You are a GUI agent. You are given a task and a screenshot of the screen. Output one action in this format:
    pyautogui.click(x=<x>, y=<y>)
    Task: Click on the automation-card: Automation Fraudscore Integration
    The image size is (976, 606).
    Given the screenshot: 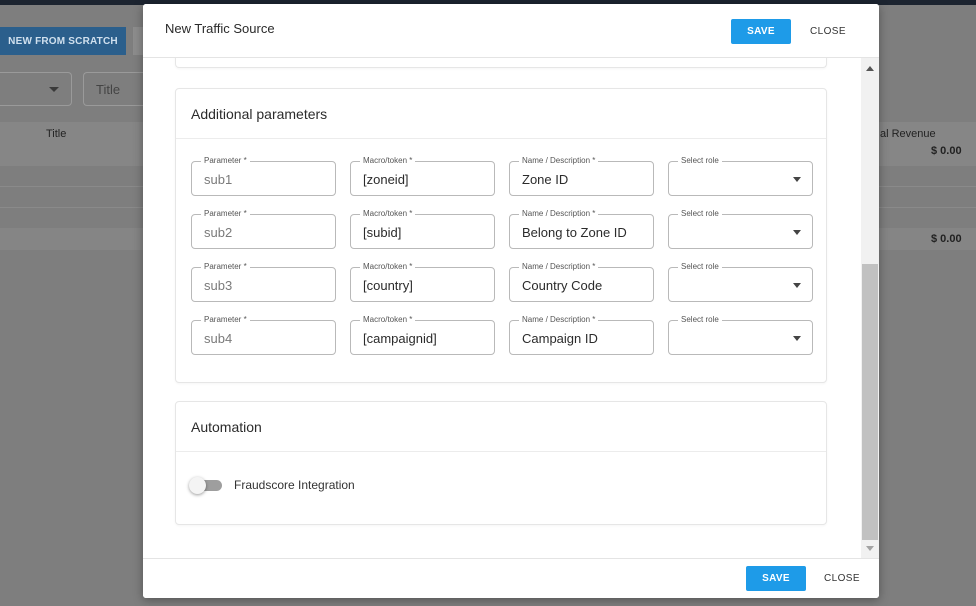 What is the action you would take?
    pyautogui.click(x=501, y=463)
    